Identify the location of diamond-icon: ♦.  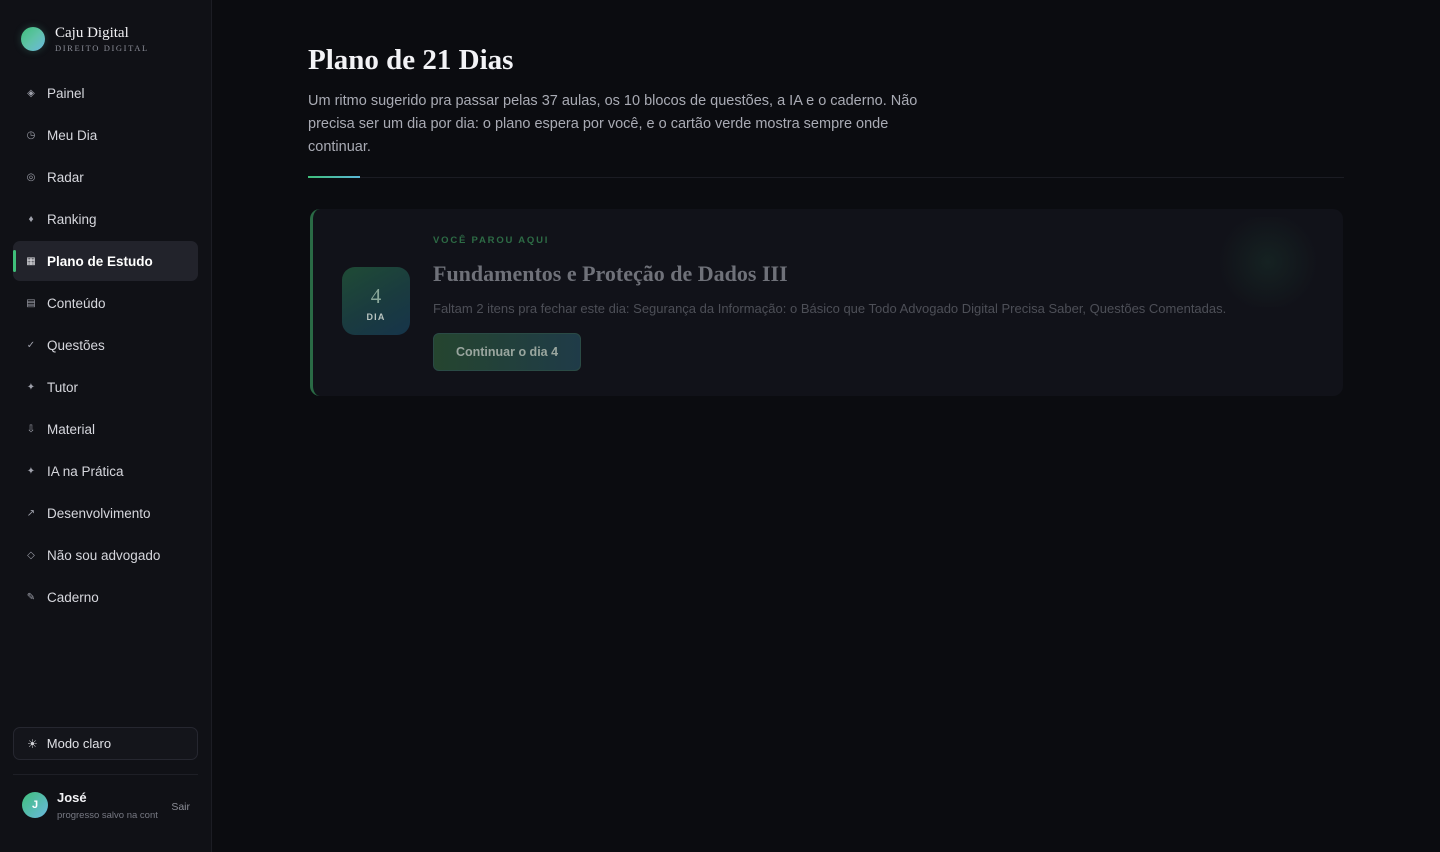
(31, 219).